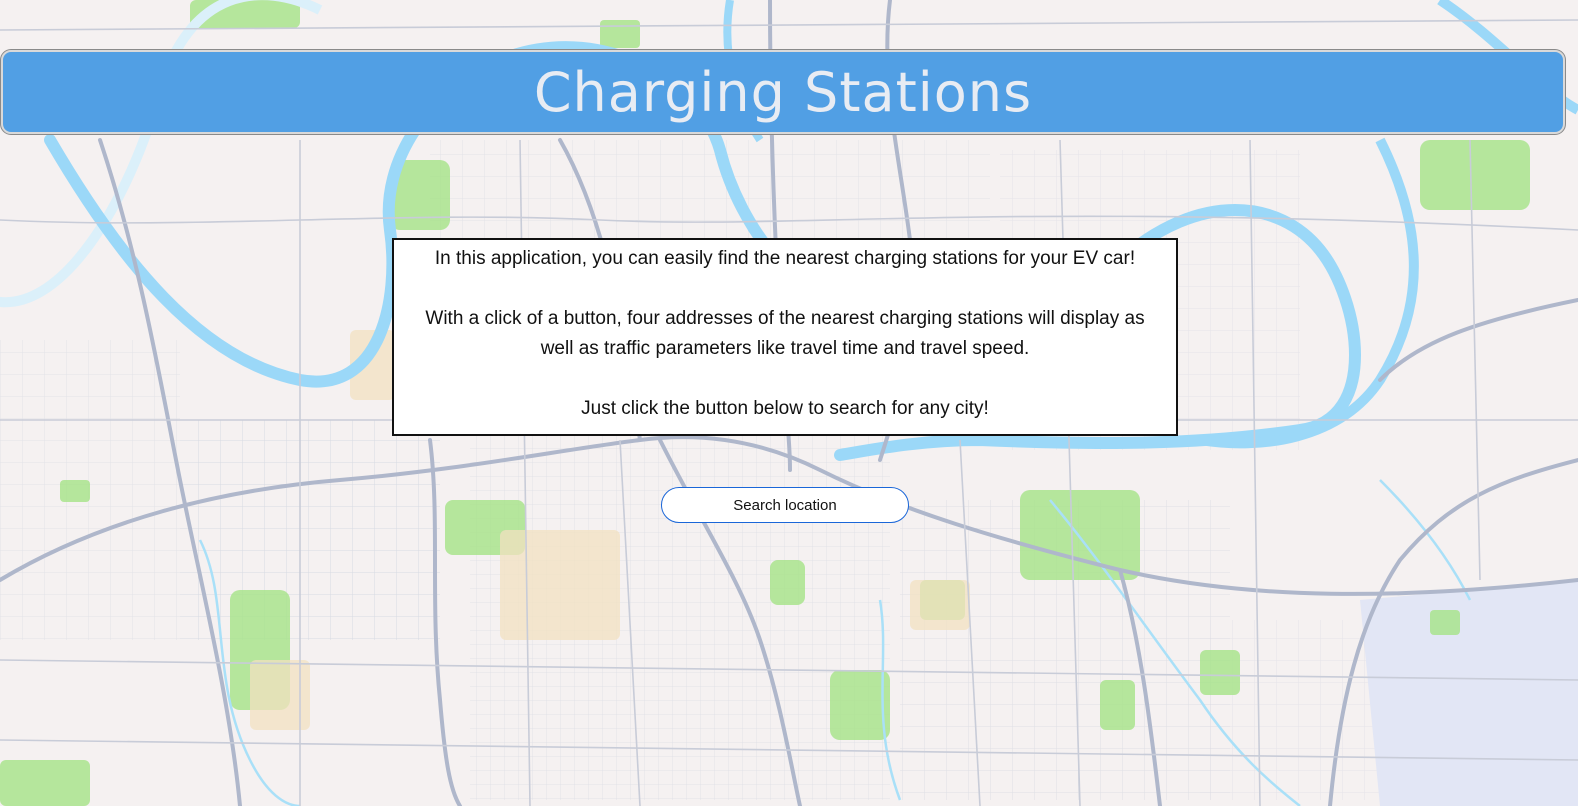 This screenshot has width=1578, height=806. I want to click on search-location-button: Search location, so click(785, 505).